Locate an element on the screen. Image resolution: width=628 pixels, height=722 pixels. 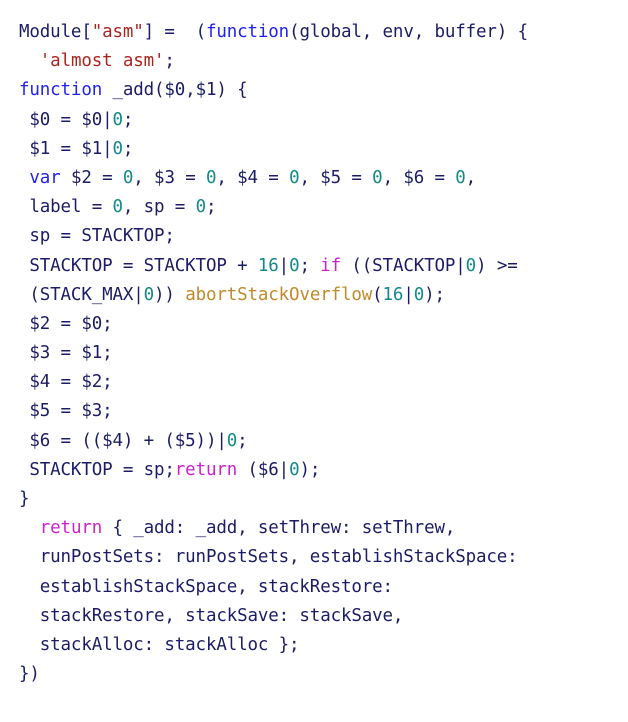
code-line: stackAlloc: stackAlloc }; is located at coordinates (314, 645).